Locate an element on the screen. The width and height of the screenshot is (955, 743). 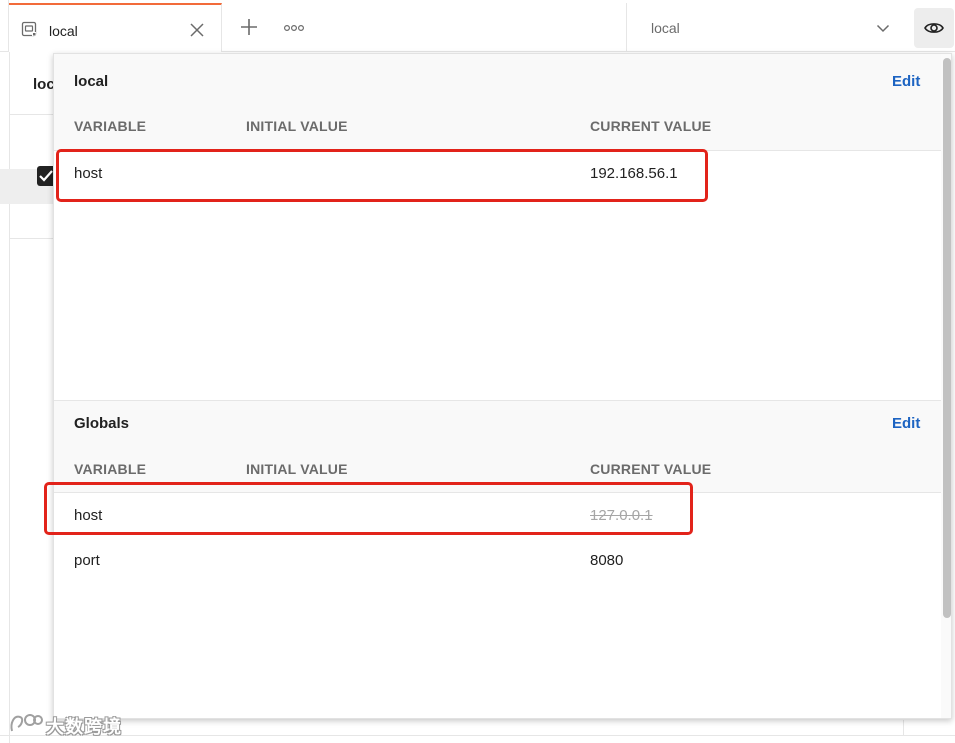
watermark-text: 大数跨境 is located at coordinates (84, 727).